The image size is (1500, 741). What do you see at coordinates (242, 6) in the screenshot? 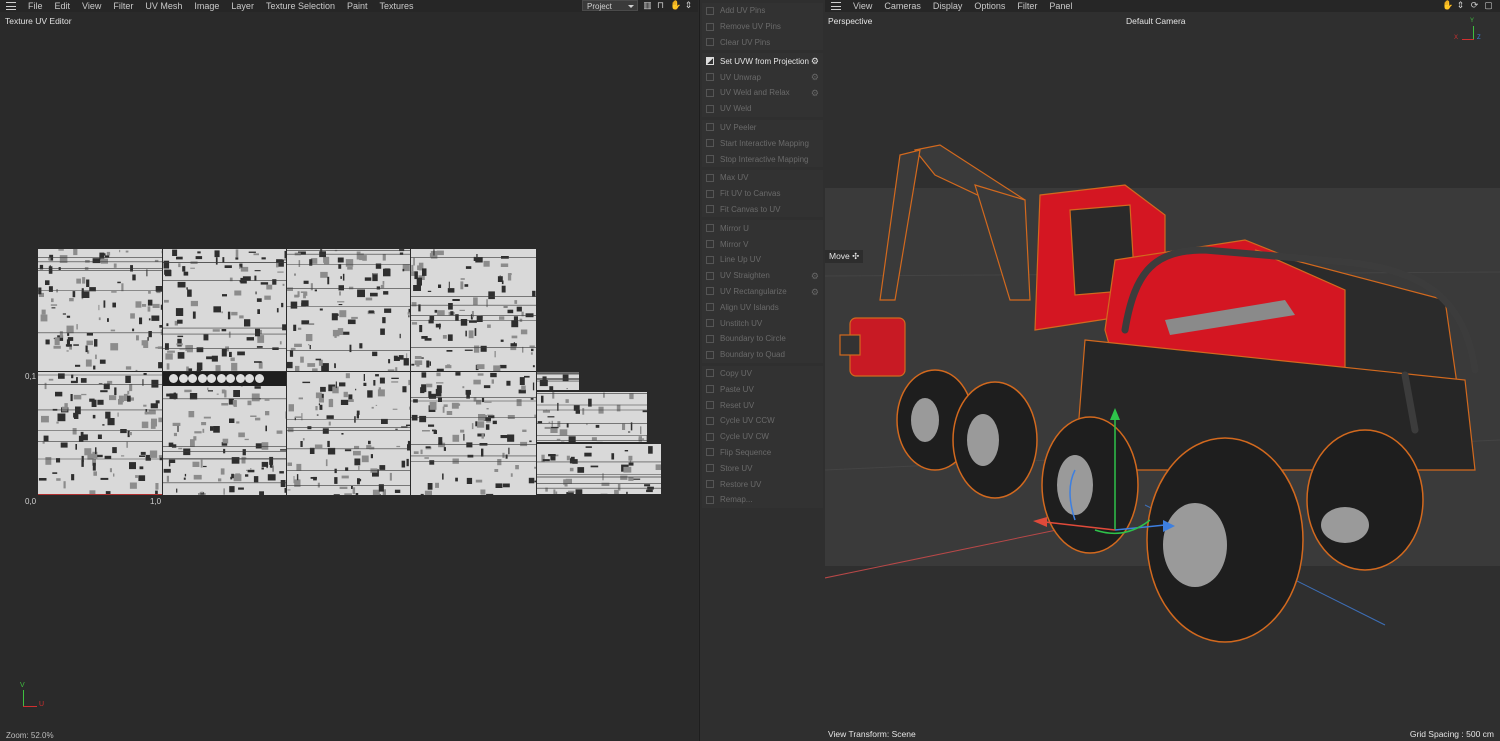
I see `menu-layer: Layer` at bounding box center [242, 6].